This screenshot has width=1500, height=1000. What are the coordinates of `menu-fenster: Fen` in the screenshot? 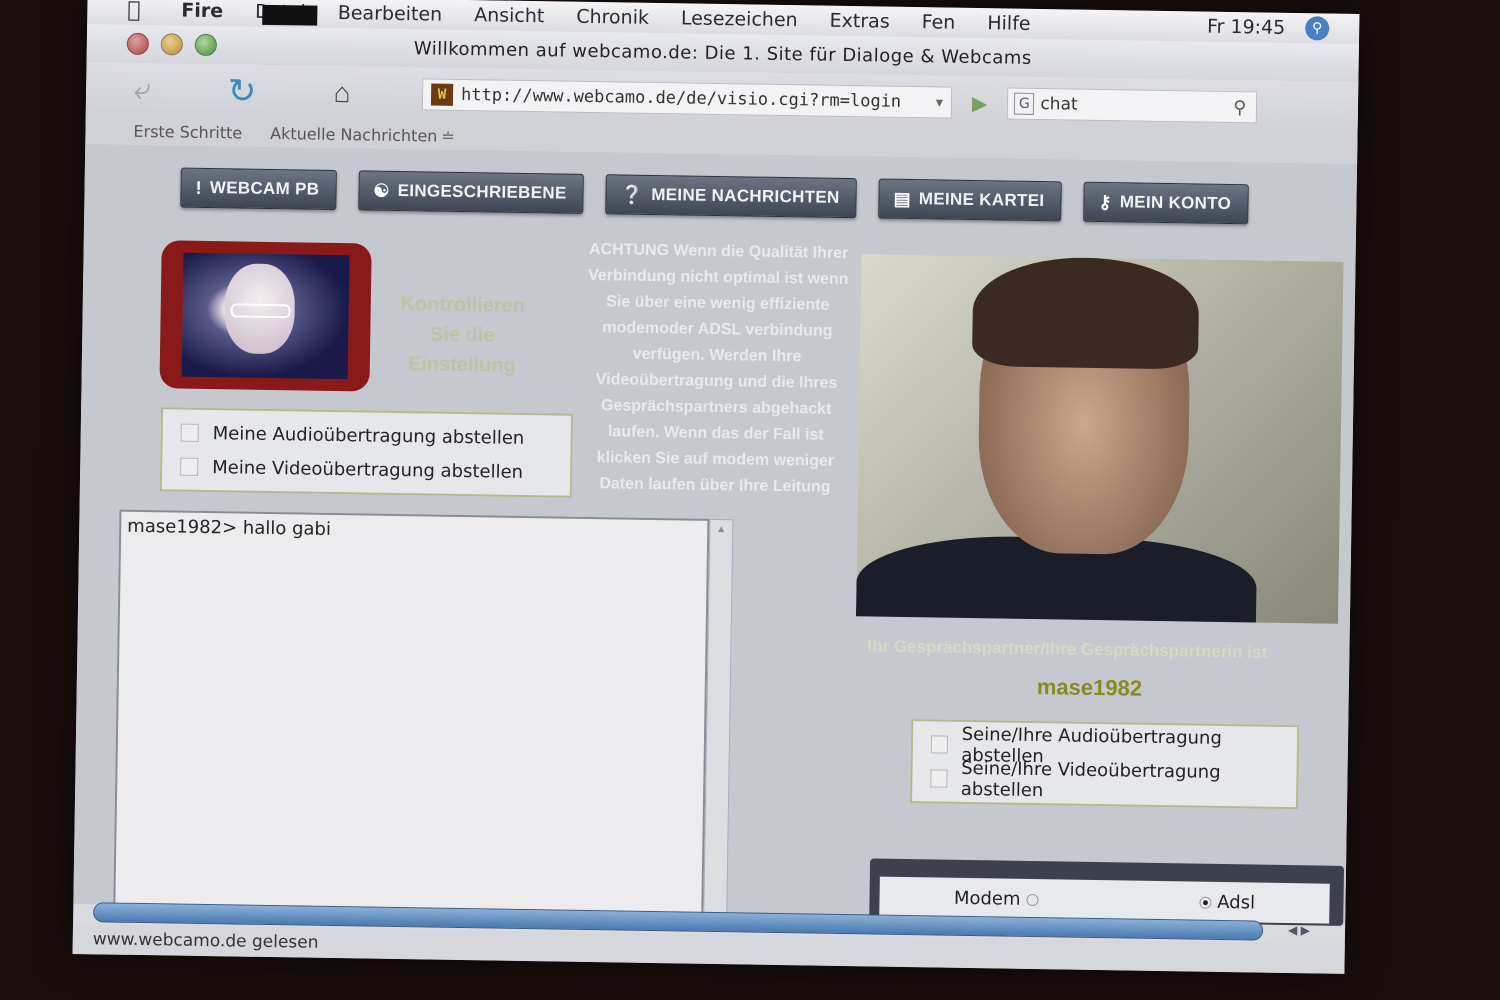 It's located at (939, 22).